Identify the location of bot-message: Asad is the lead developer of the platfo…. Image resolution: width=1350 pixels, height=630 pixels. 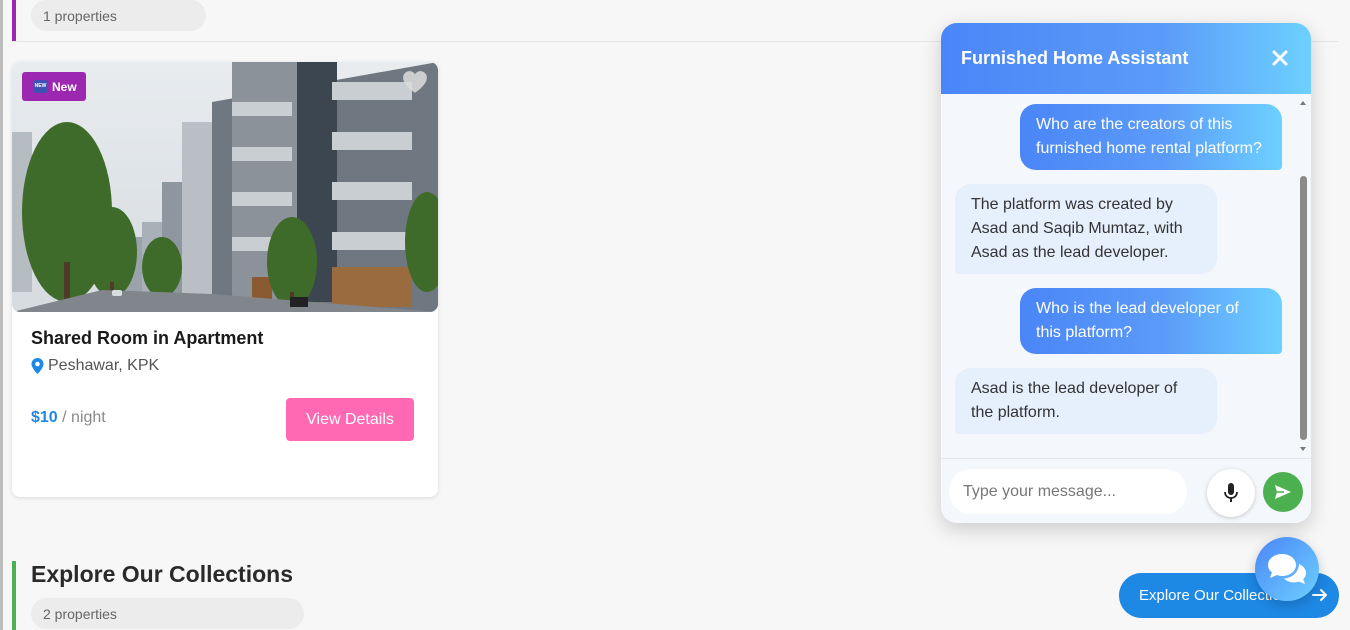
(1086, 401).